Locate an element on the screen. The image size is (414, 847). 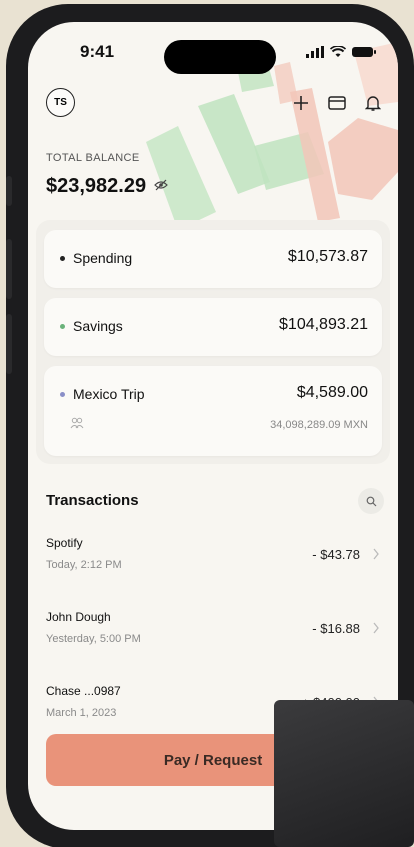
account-name-row: Savings is located at coordinates (91, 326).